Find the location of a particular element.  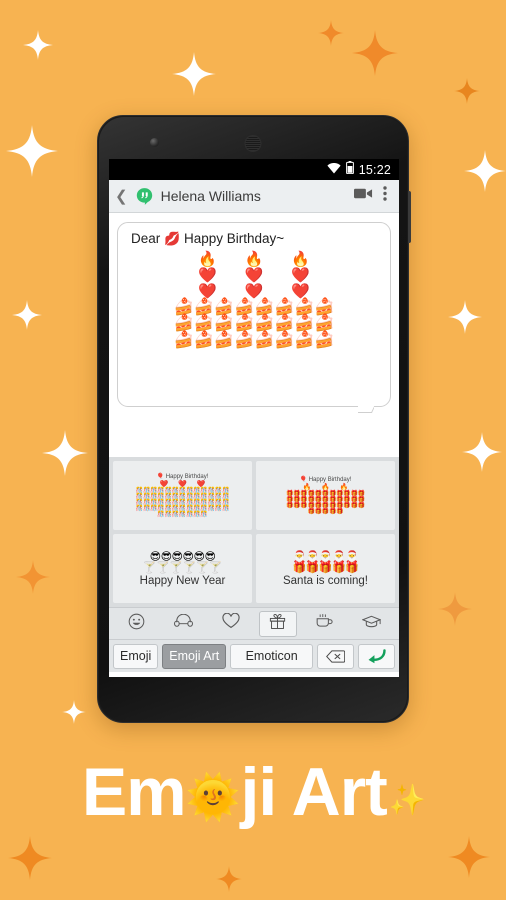

graduation-cap-icon is located at coordinates (371, 624).